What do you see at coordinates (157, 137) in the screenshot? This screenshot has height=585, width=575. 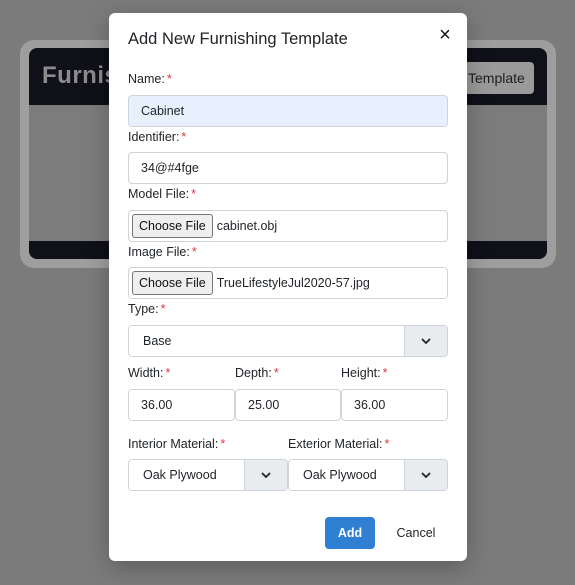 I see `identifier-label: Identifier: *` at bounding box center [157, 137].